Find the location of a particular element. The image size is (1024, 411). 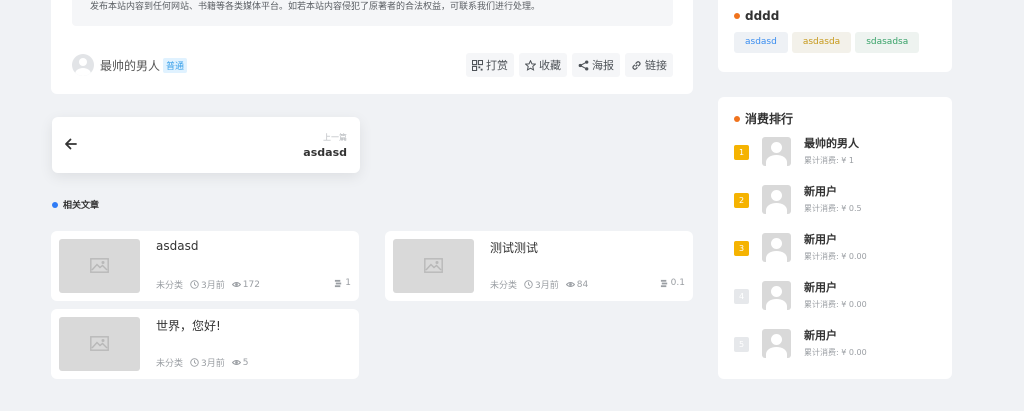

post-meta: 未分类 3月前 5 is located at coordinates (202, 363).